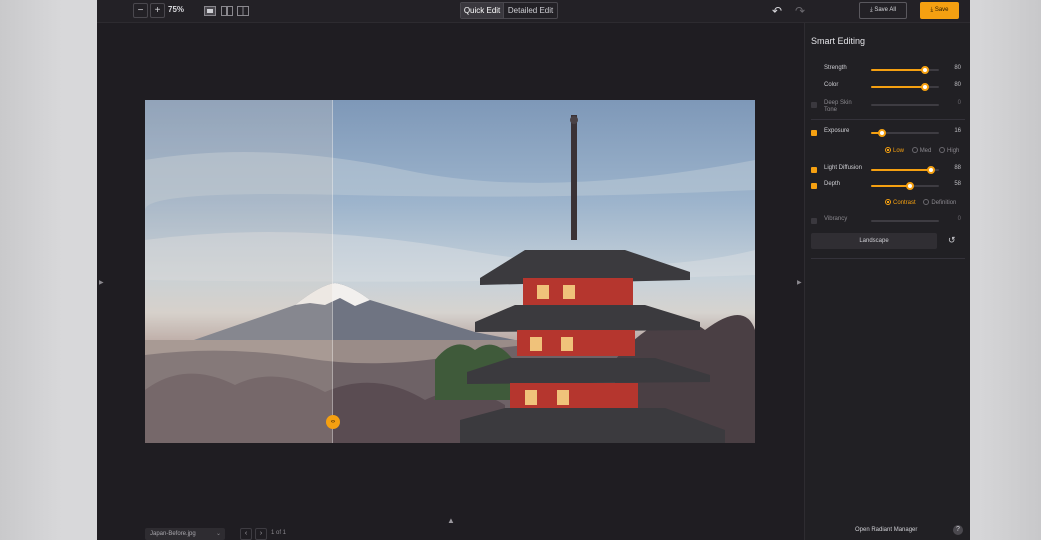 The width and height of the screenshot is (1041, 540). What do you see at coordinates (246, 534) in the screenshot?
I see `prev-image-button: ‹` at bounding box center [246, 534].